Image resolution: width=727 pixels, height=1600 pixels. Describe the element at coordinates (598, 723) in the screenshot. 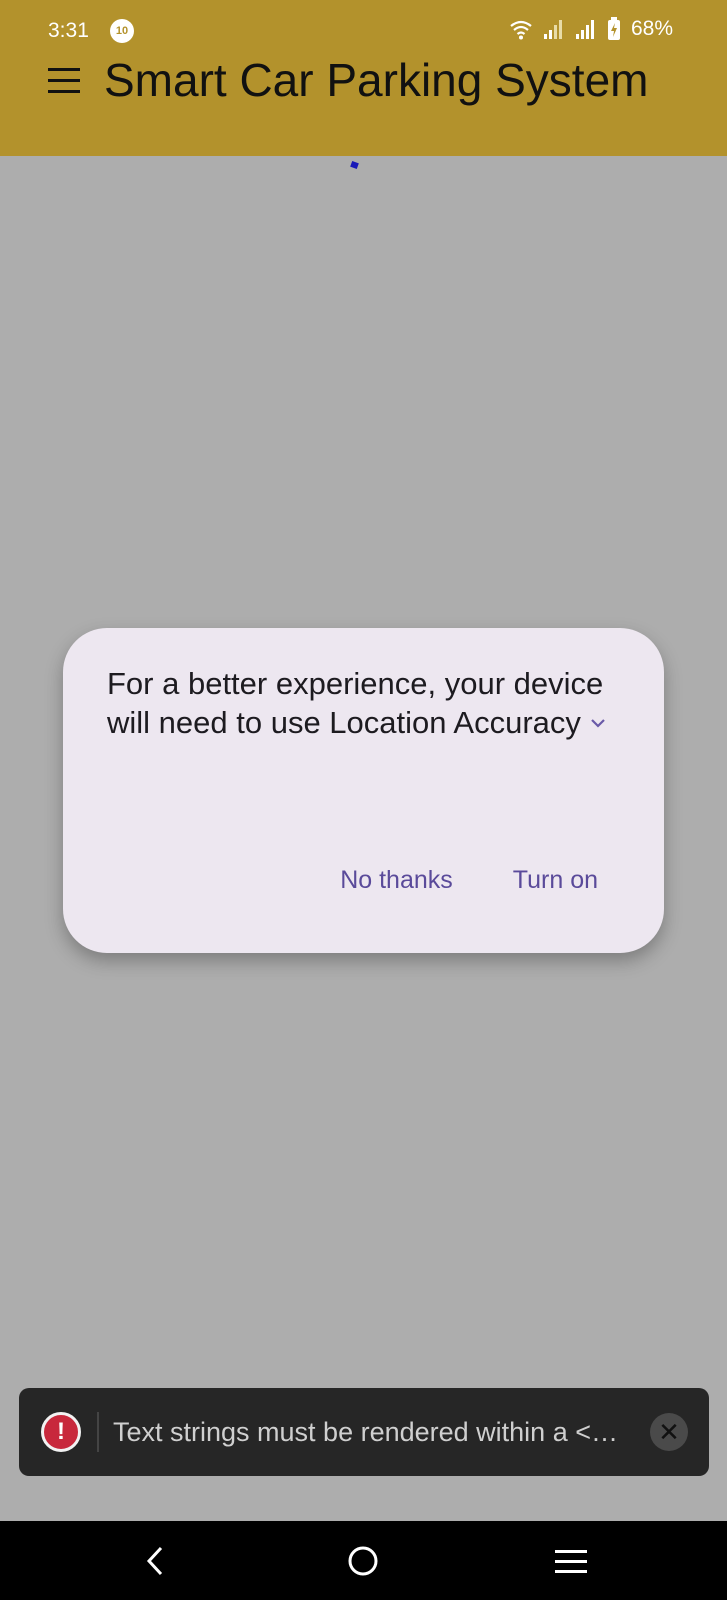

I see `chevron-down-icon` at that location.